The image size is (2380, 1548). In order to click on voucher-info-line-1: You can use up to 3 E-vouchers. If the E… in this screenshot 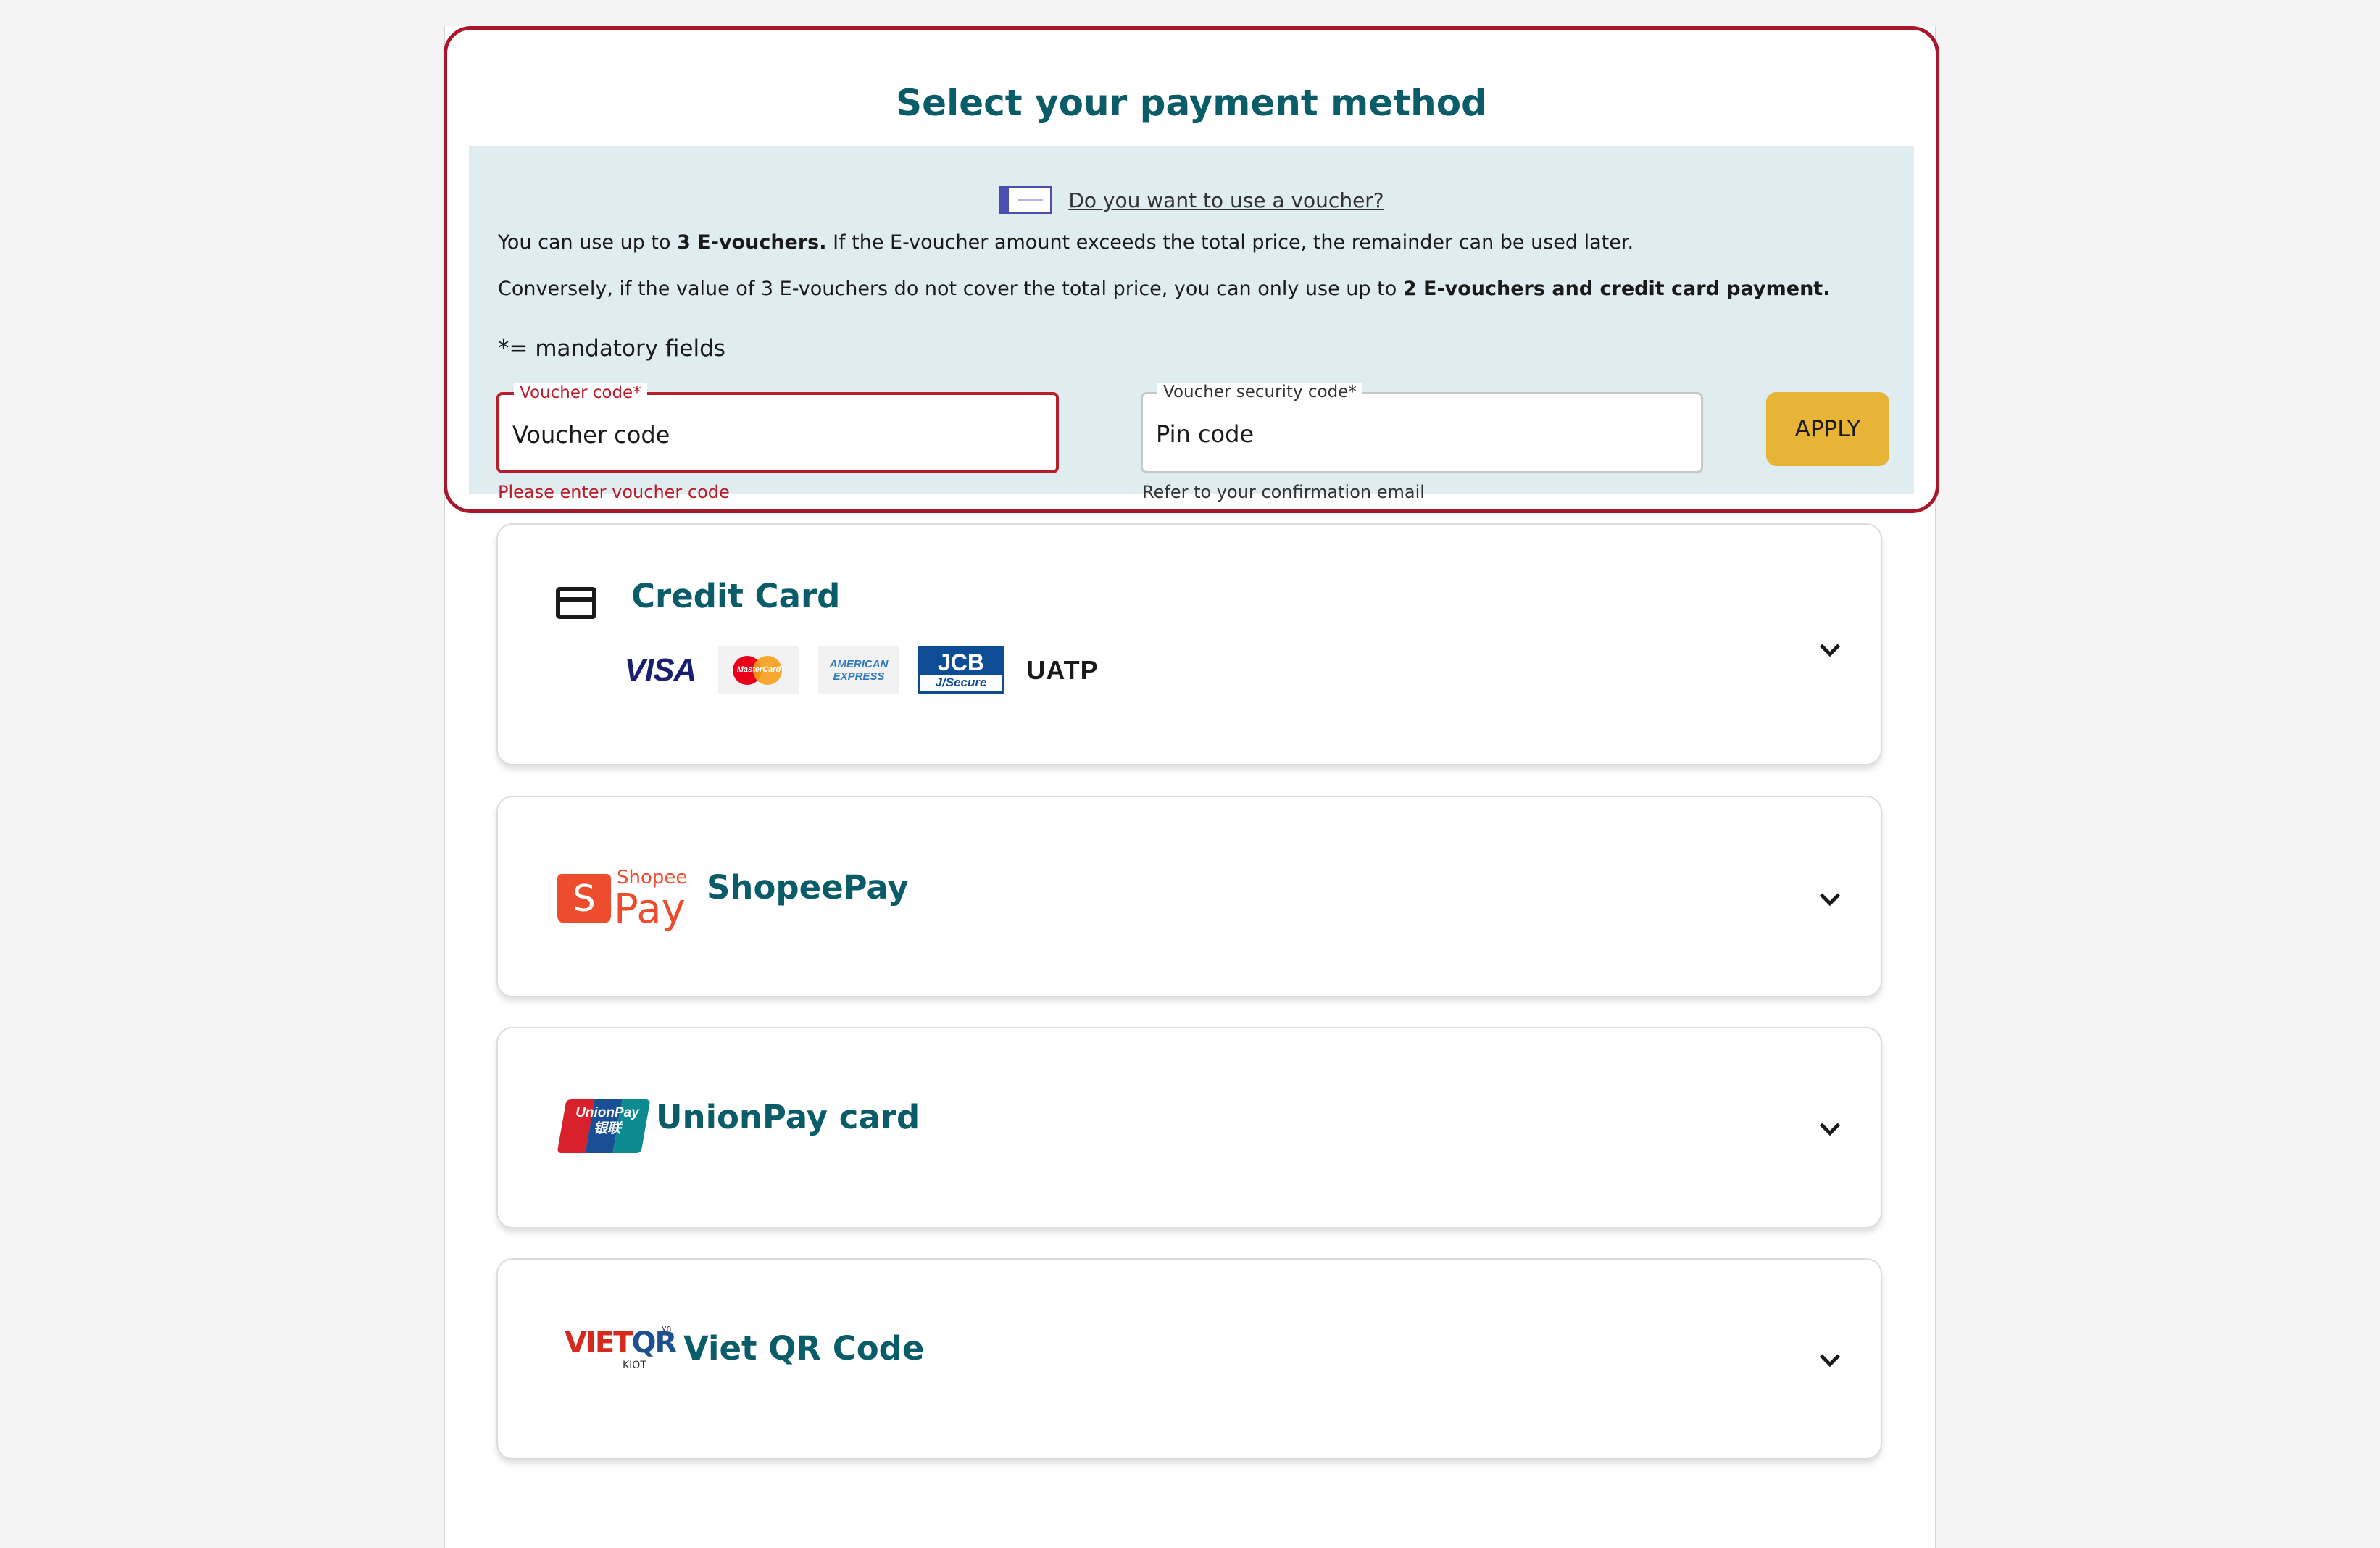, I will do `click(1066, 242)`.